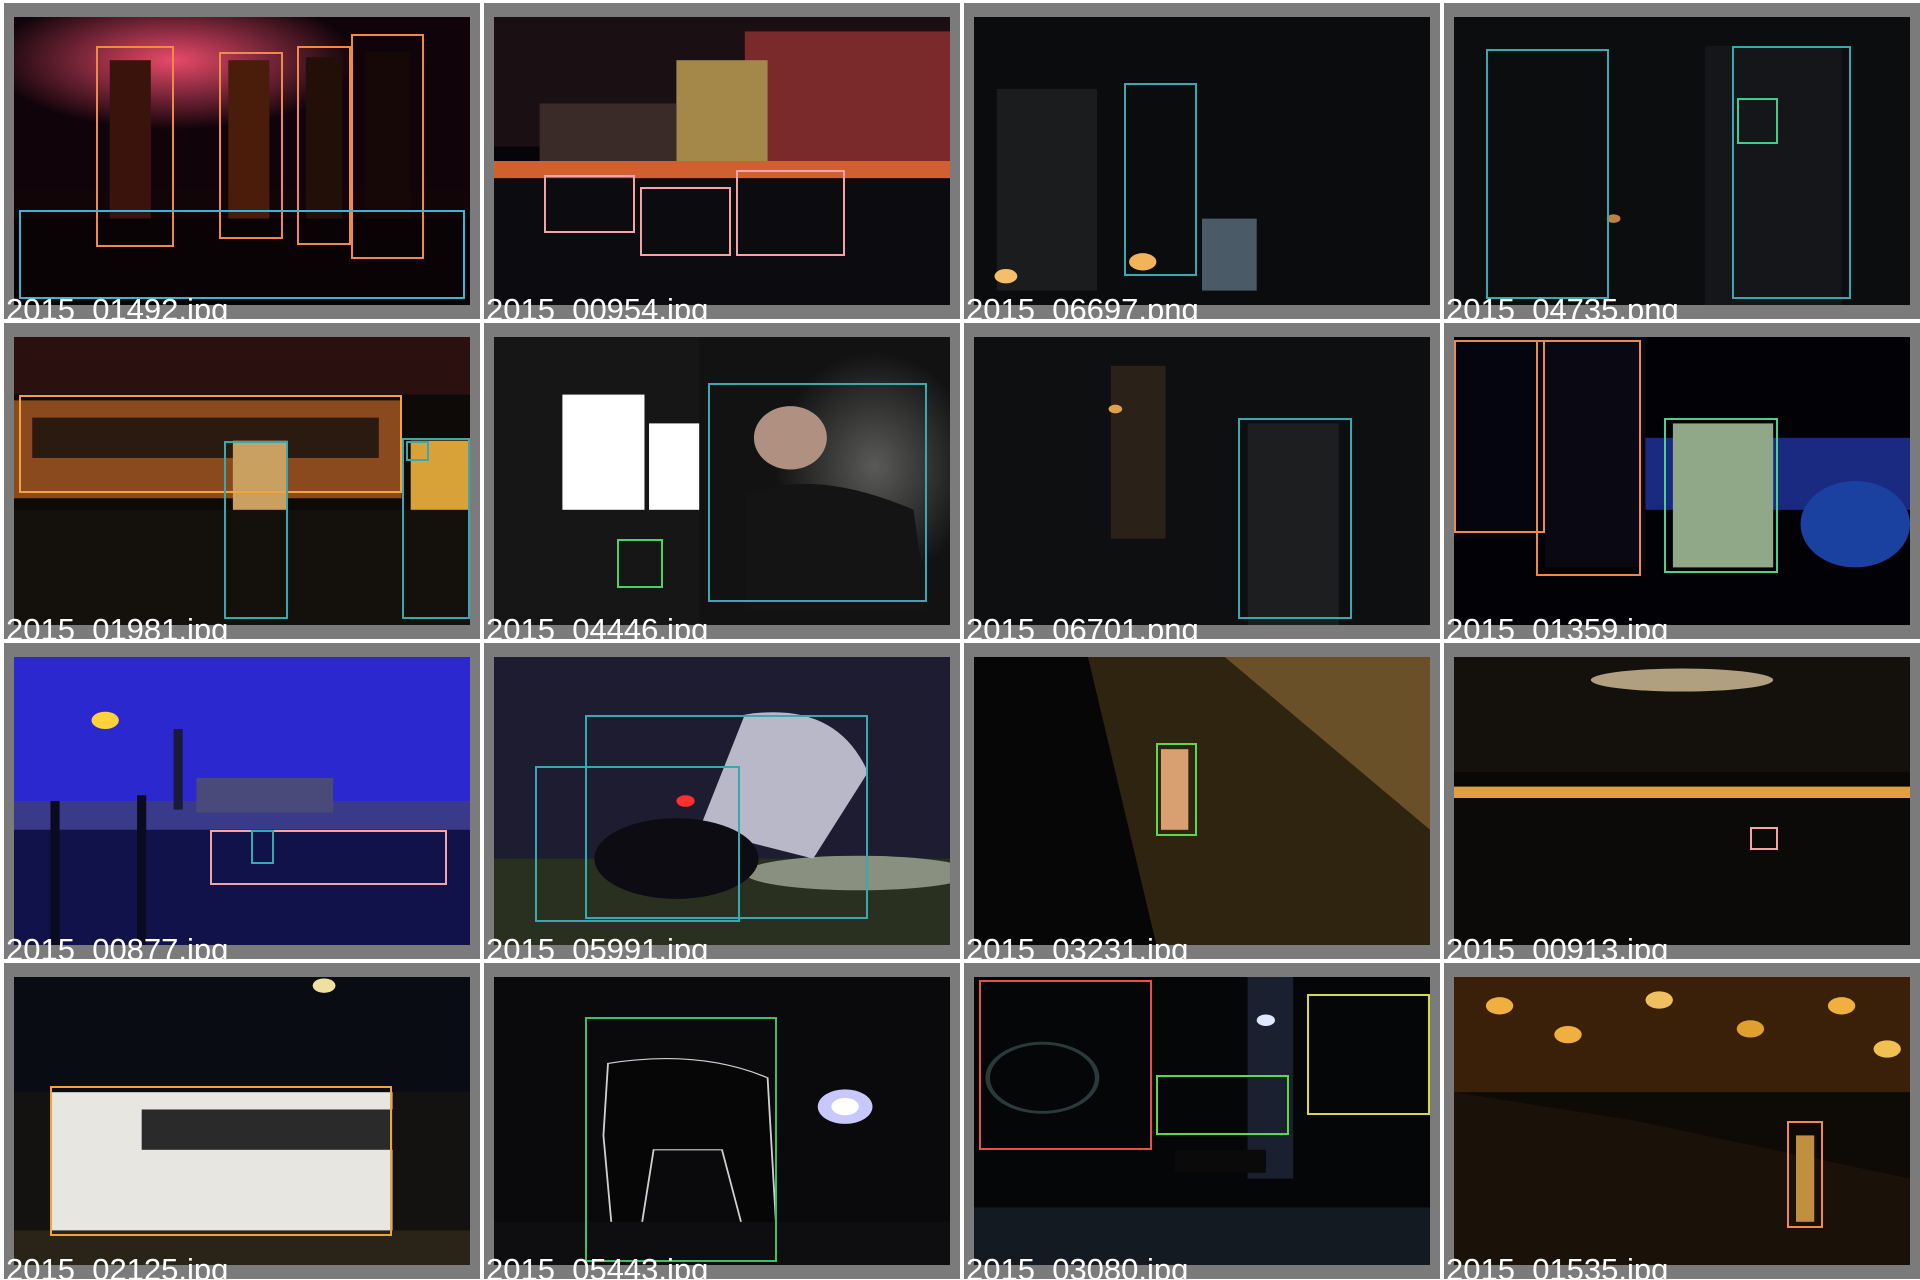 Image resolution: width=1920 pixels, height=1280 pixels. I want to click on filename-caption: 2015_01359.jpg, so click(1557, 625).